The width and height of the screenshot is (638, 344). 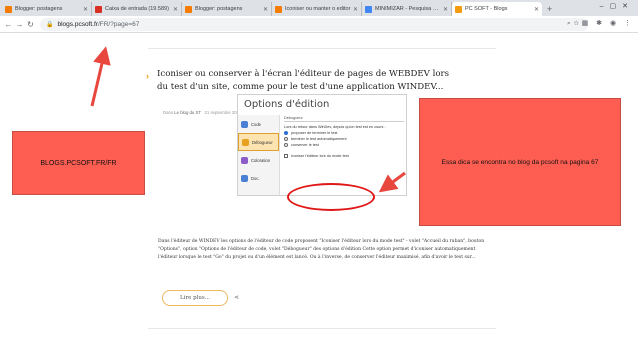 What do you see at coordinates (258, 160) in the screenshot?
I see `screenshot-side-item: Coloration` at bounding box center [258, 160].